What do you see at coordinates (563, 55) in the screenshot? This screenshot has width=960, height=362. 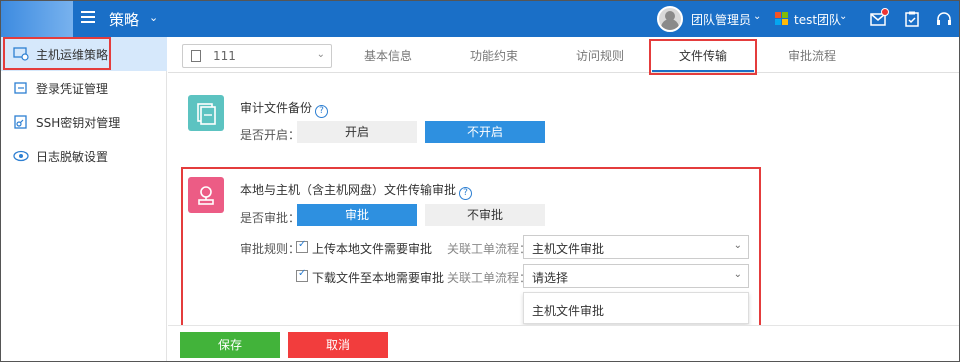 I see `tab-bar: 111 ⌄ 基本信息 功能约束 访问规则 文件传输 审批流程` at bounding box center [563, 55].